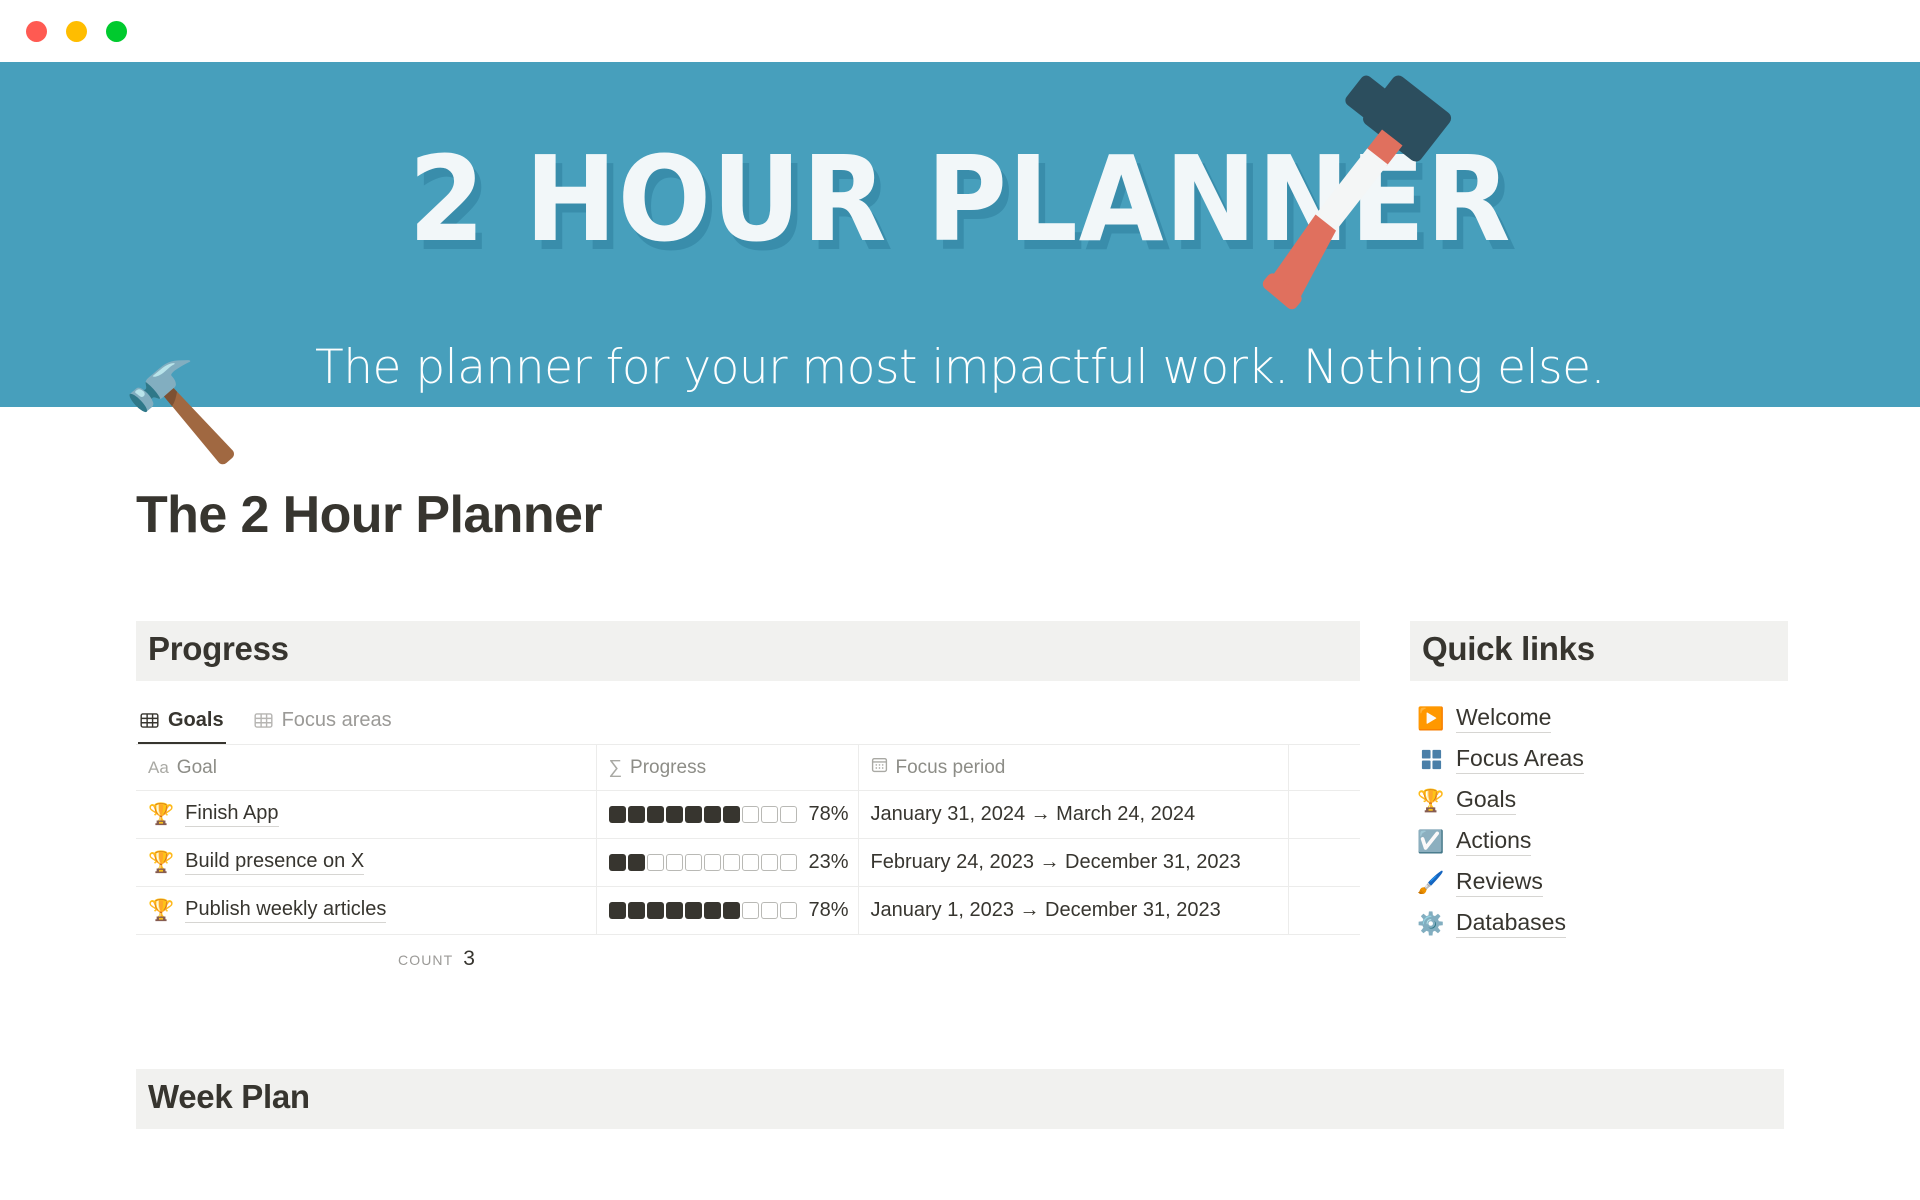 This screenshot has width=1920, height=1200. I want to click on week-plan-right-column: My focus for this quarter, so click(1372, 1197).